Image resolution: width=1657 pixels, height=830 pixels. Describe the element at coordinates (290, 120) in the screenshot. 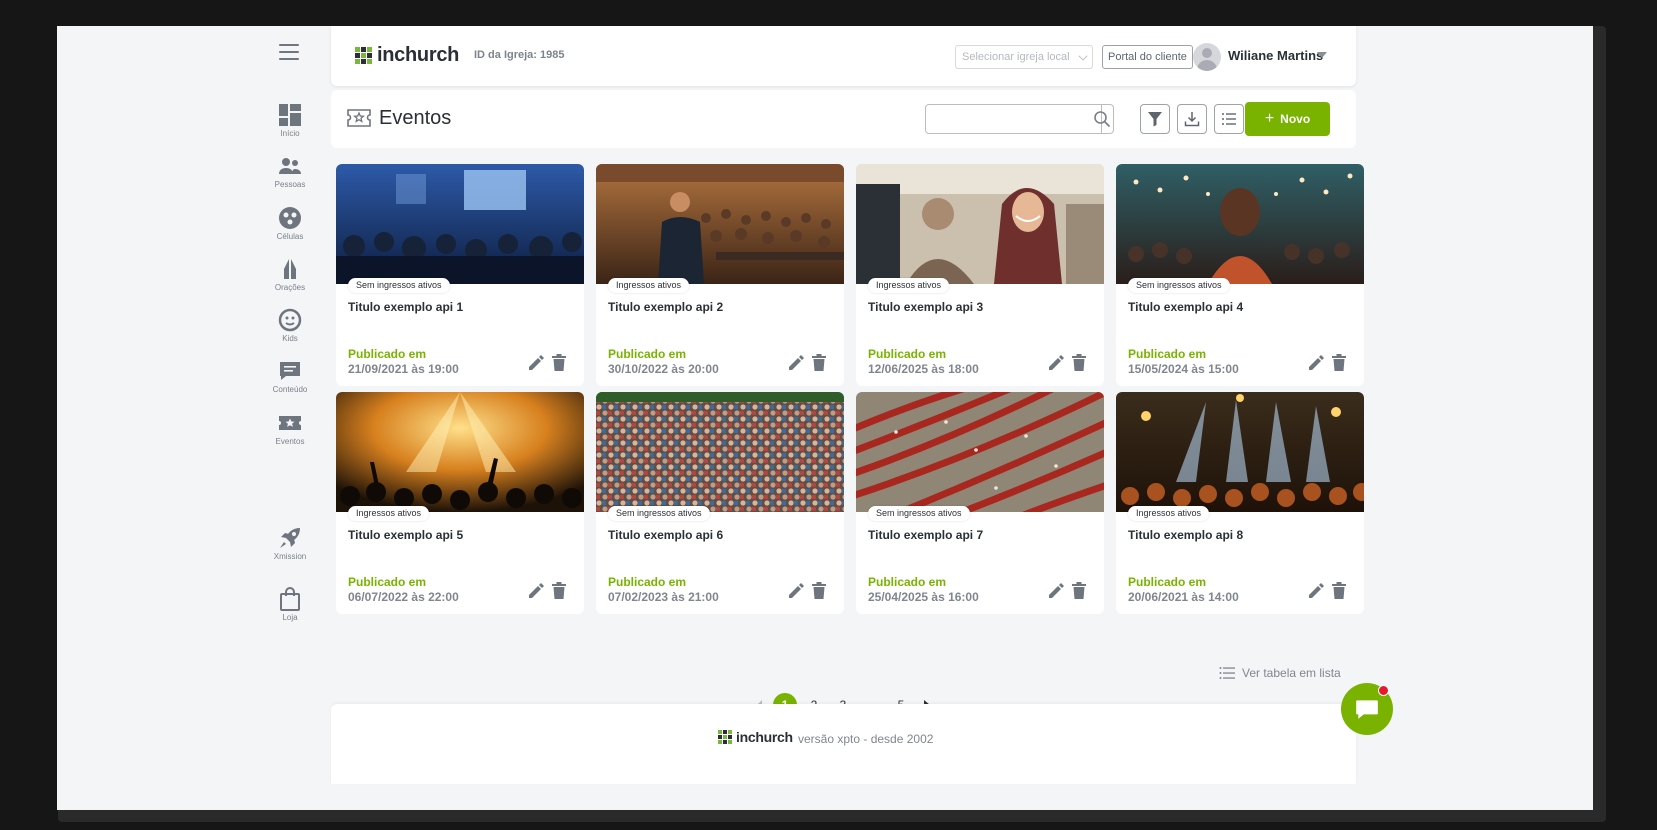

I see `sidebar-item-inicio: Início` at that location.